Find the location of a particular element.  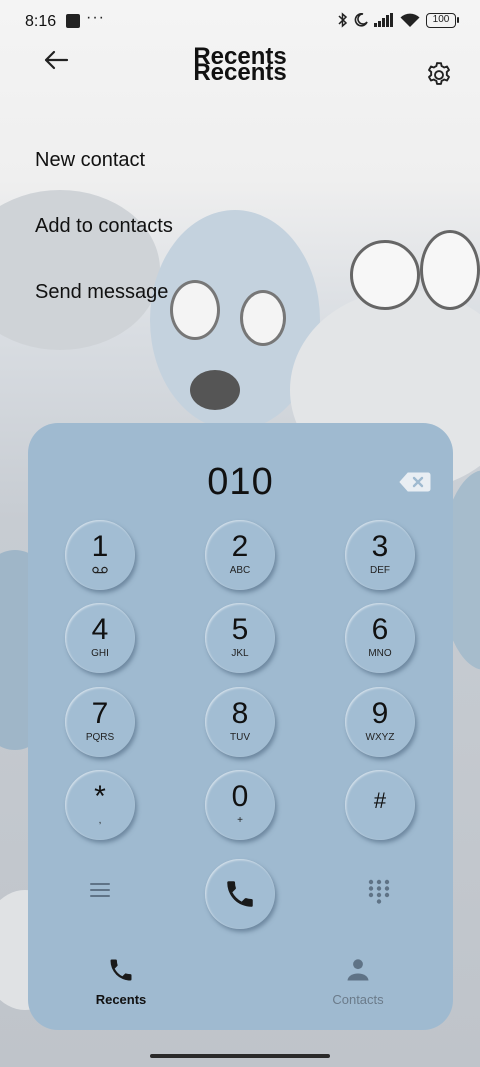

send-message-item: Send message is located at coordinates (104, 312).